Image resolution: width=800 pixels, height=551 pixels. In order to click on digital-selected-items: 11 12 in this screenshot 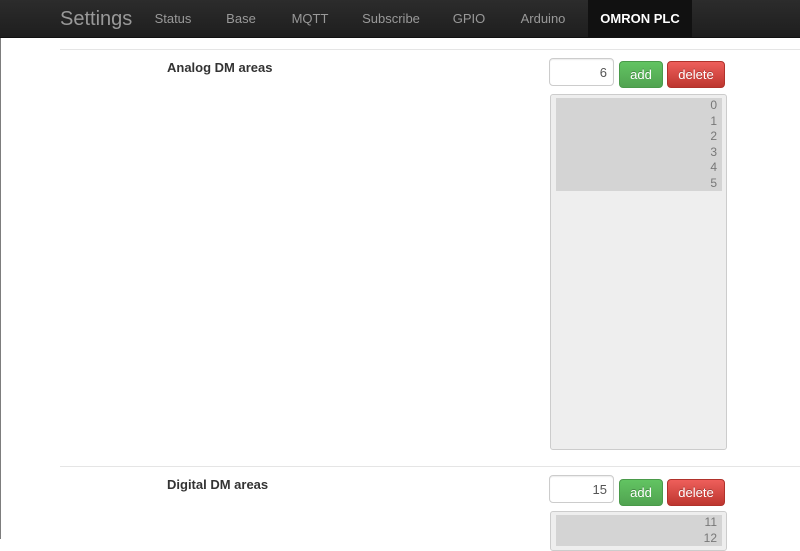, I will do `click(639, 530)`.